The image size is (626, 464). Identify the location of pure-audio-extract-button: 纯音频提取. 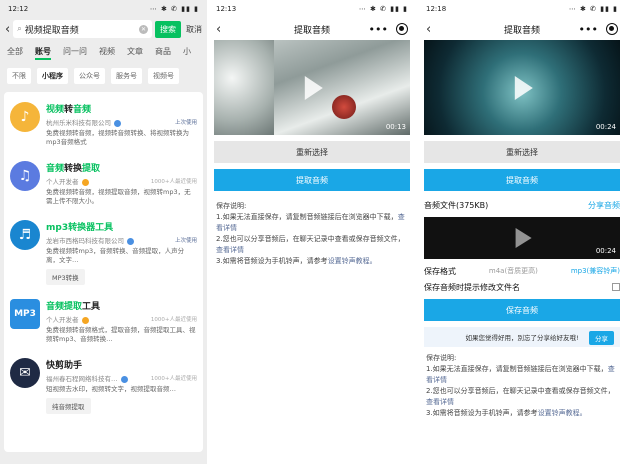
(68, 406).